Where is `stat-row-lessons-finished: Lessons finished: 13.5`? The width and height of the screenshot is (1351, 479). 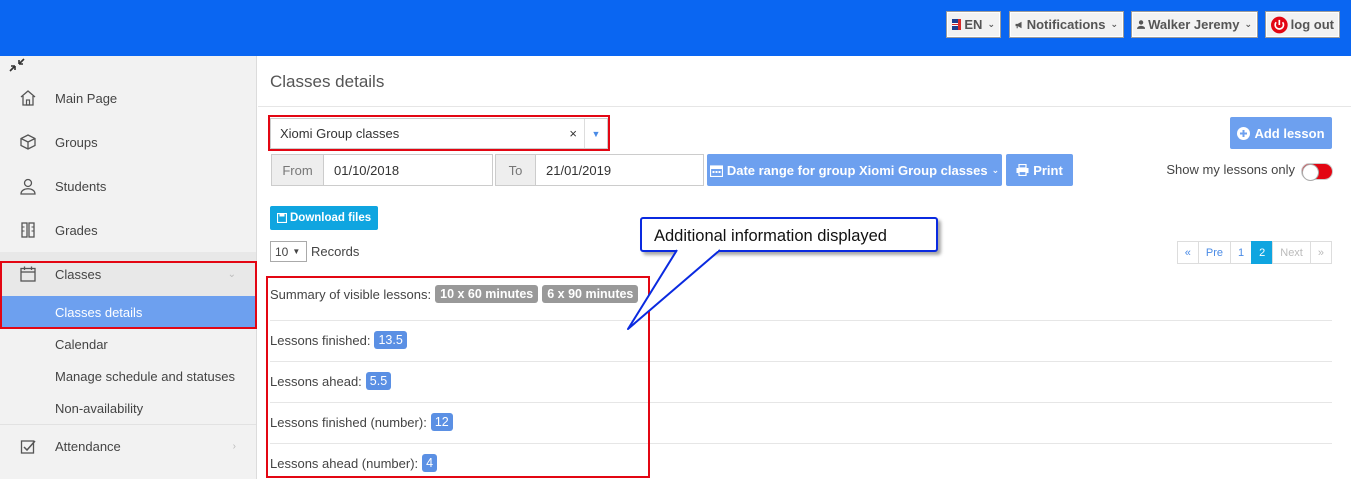 stat-row-lessons-finished: Lessons finished: 13.5 is located at coordinates (801, 340).